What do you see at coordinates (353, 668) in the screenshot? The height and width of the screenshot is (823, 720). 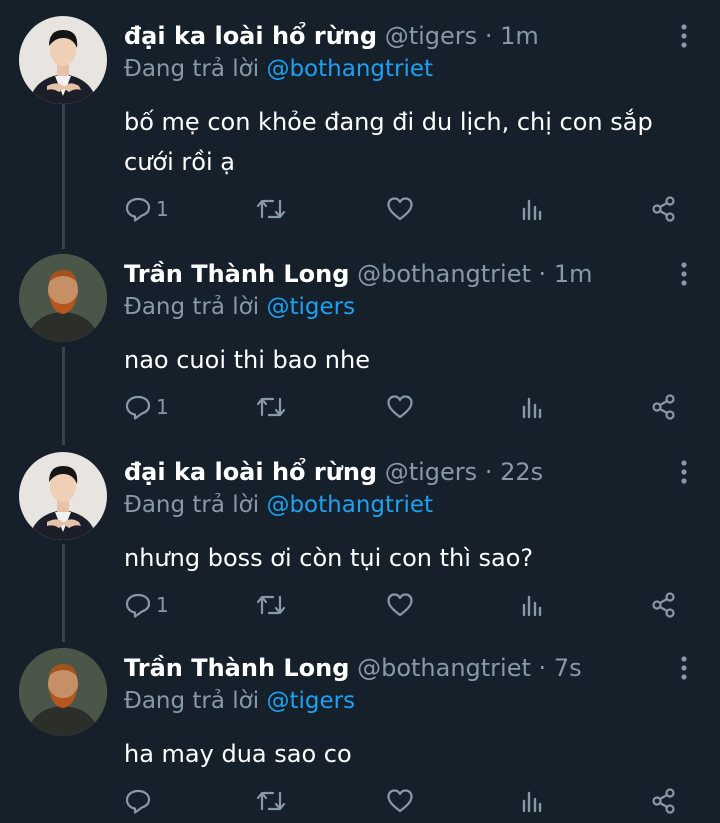 I see `tweet-header: Trần Thành Long @bothangtriet · 7s` at bounding box center [353, 668].